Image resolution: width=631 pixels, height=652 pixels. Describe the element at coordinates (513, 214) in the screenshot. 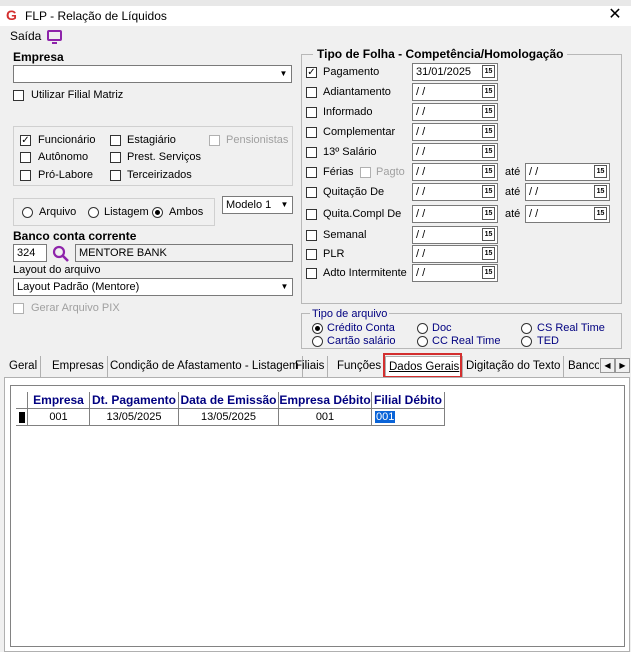

I see `ate-label: até` at that location.